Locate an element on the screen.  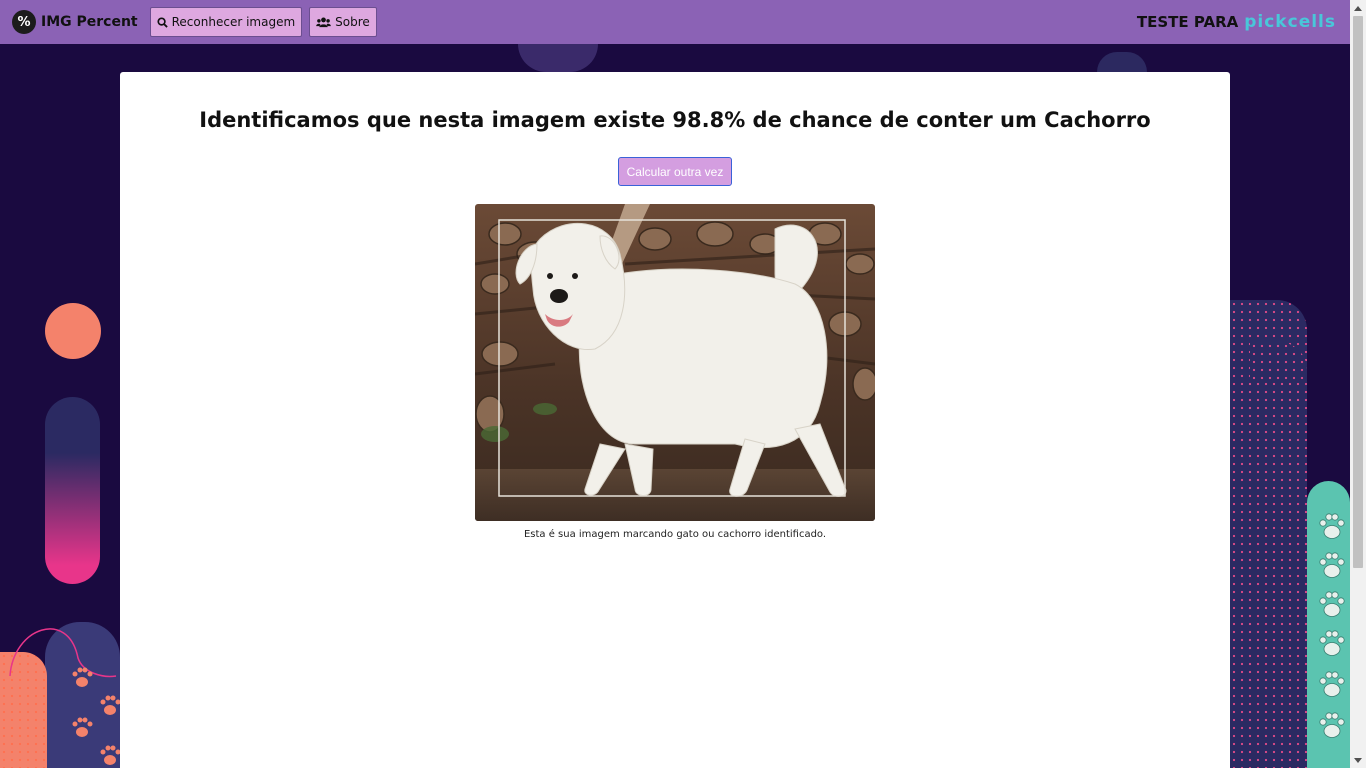
page-scrollbar is located at coordinates (1358, 384).